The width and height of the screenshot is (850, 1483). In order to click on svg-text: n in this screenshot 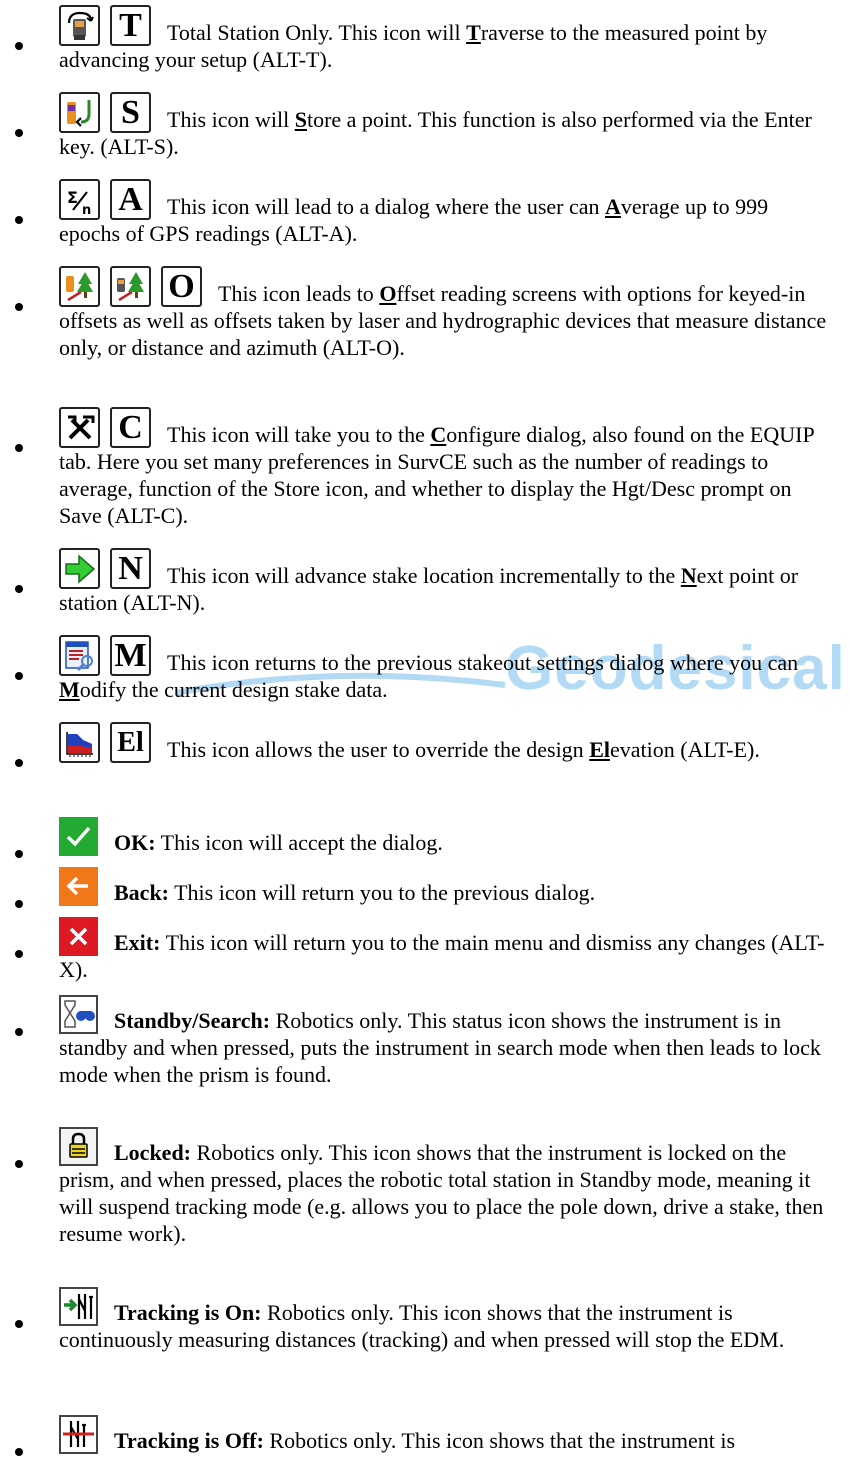, I will do `click(86, 210)`.